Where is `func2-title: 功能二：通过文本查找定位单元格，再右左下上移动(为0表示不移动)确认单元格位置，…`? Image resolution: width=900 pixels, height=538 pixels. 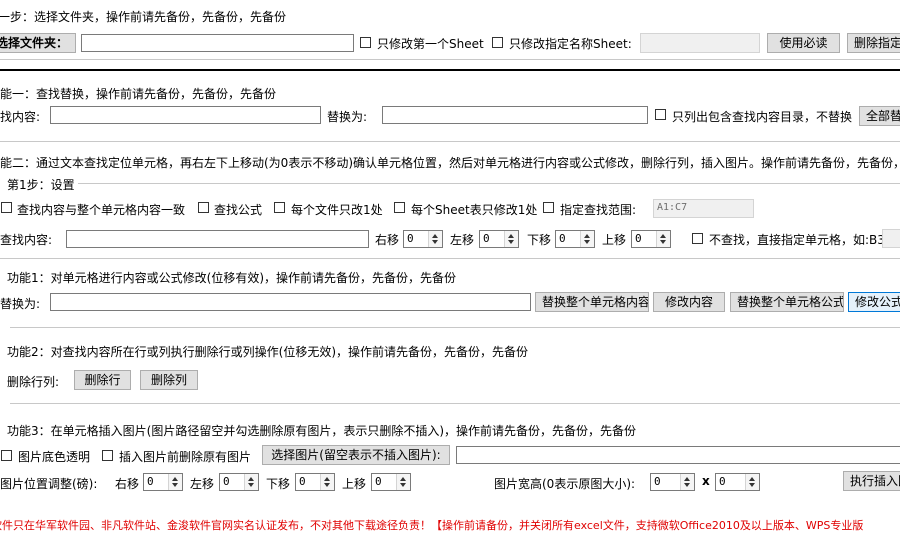 func2-title: 功能二：通过文本查找定位单元格，再右左下上移动(为0表示不移动)确认单元格位置，… is located at coordinates (450, 163).